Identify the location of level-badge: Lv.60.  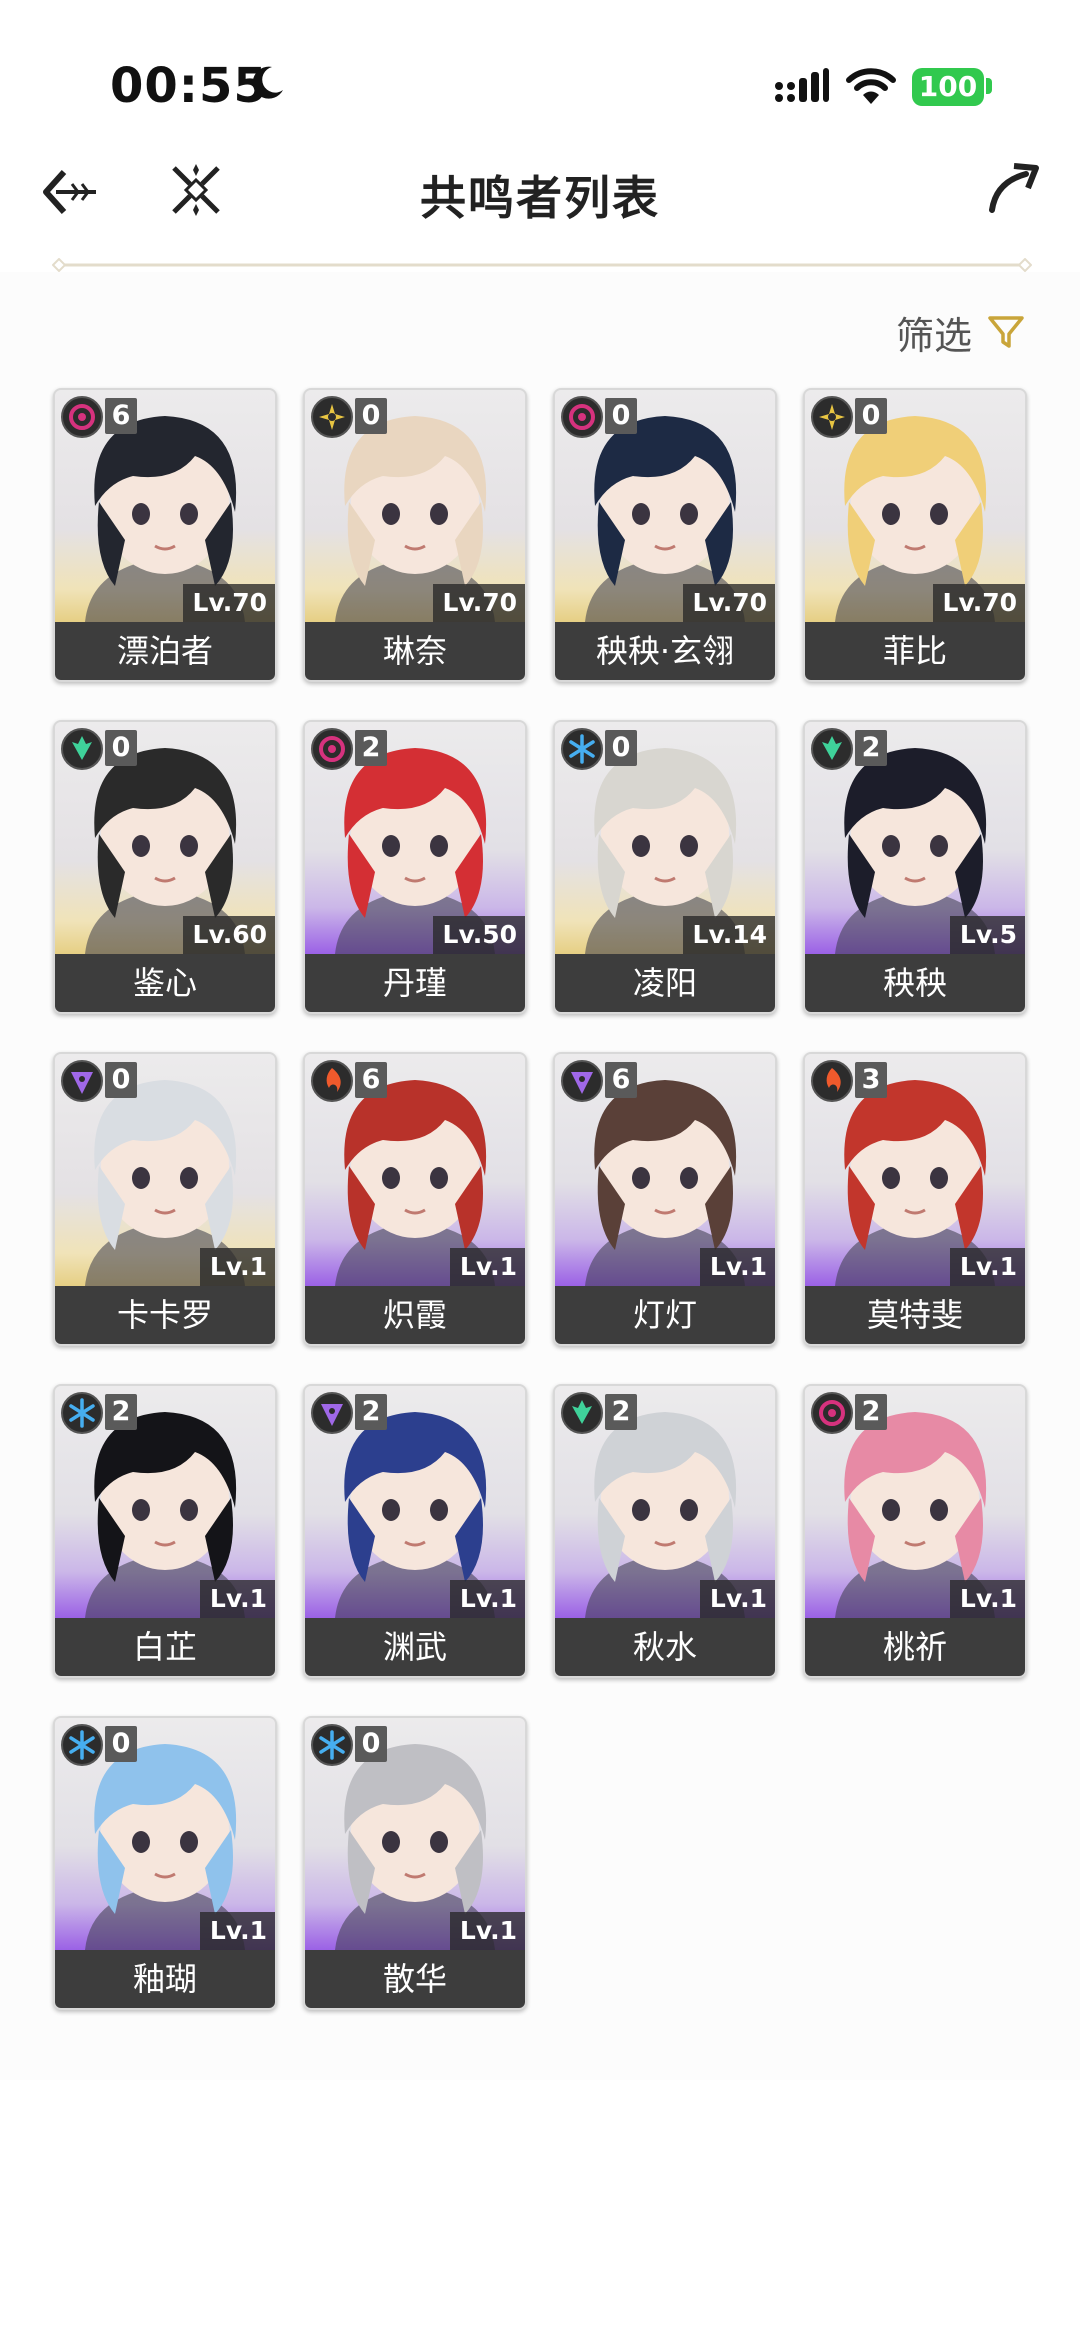
(228, 935).